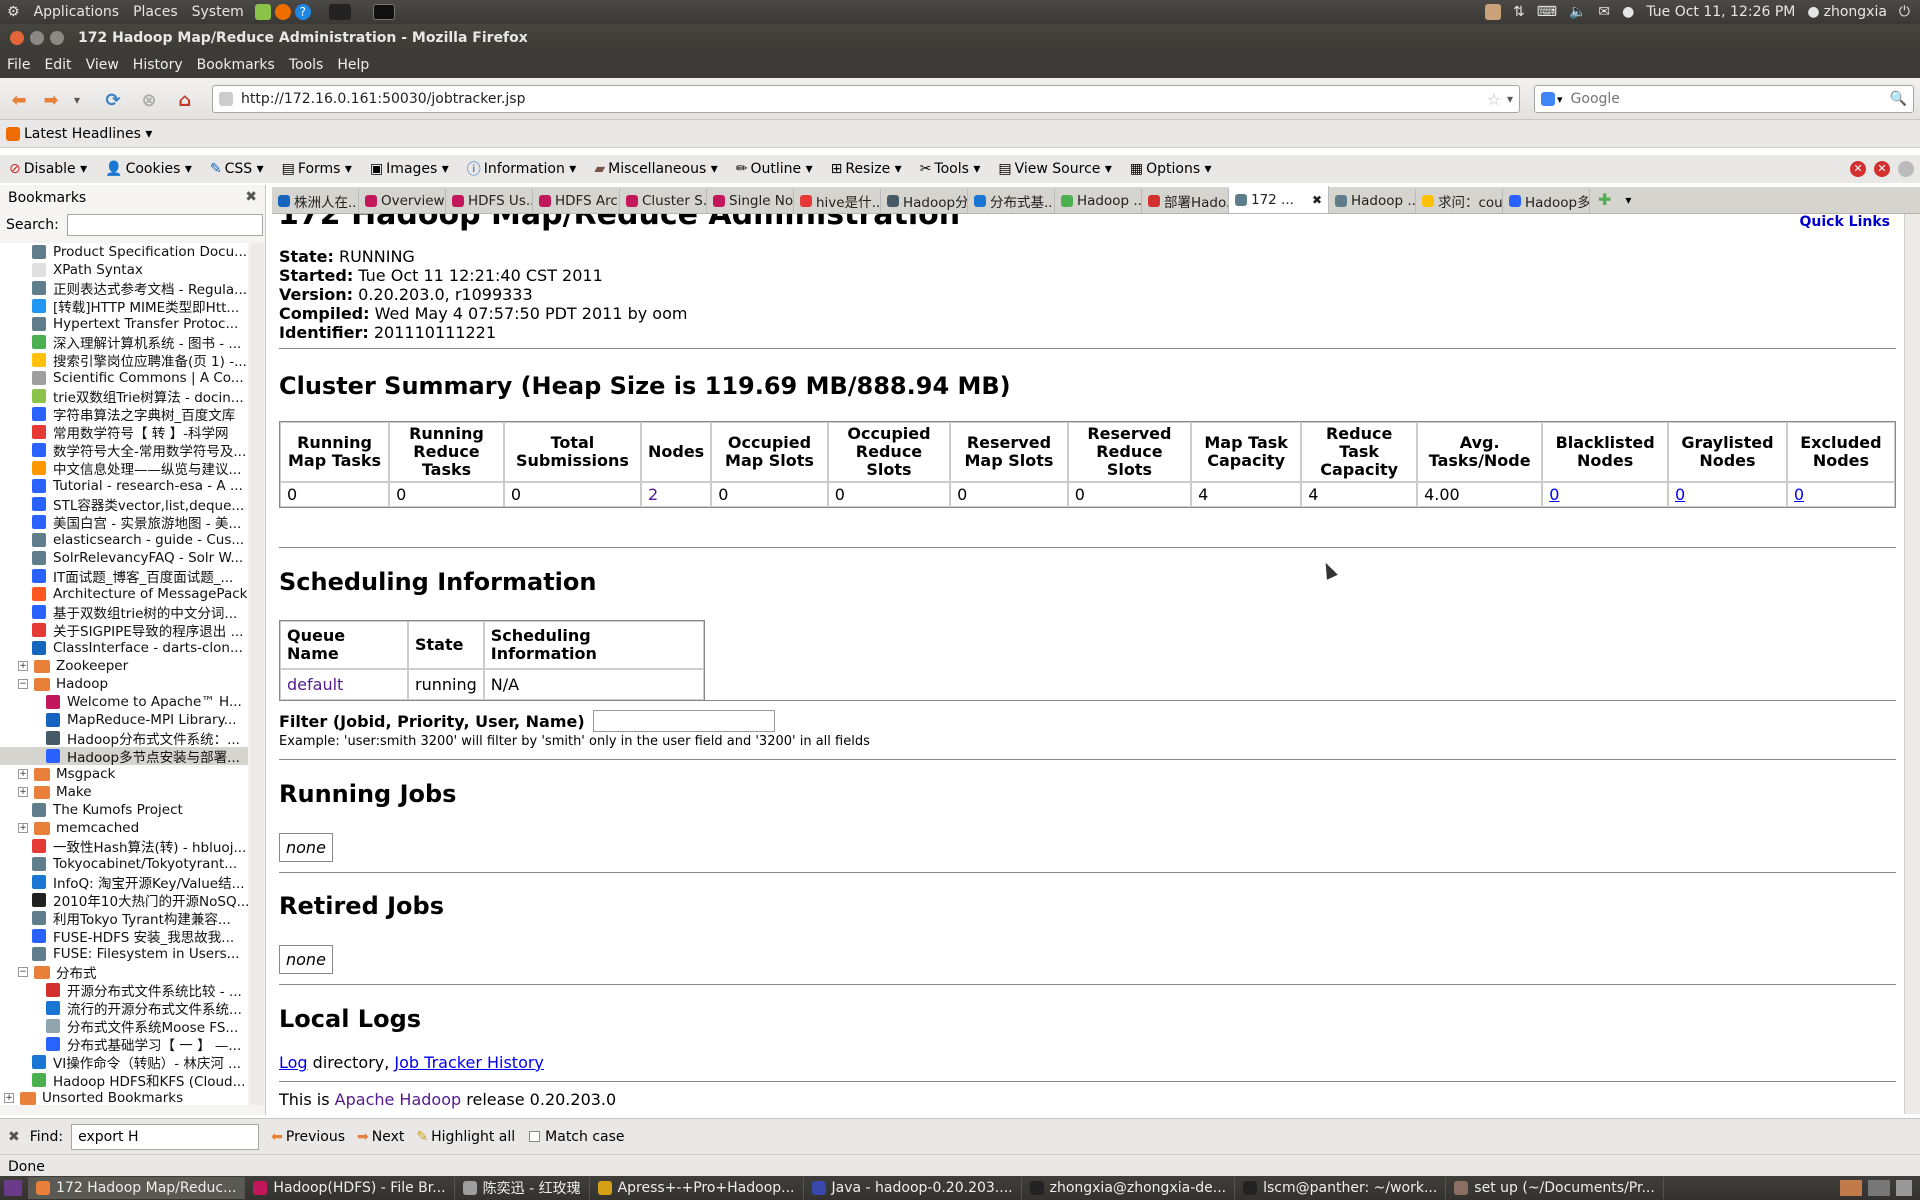  I want to click on devbar-information: ⓘ Information ▾, so click(522, 169).